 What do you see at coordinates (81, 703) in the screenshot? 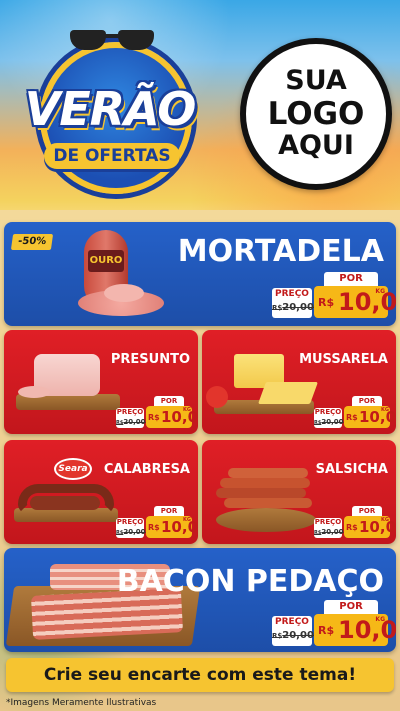
I see `footnote: *Imagens Meramente Ilustrativas` at bounding box center [81, 703].